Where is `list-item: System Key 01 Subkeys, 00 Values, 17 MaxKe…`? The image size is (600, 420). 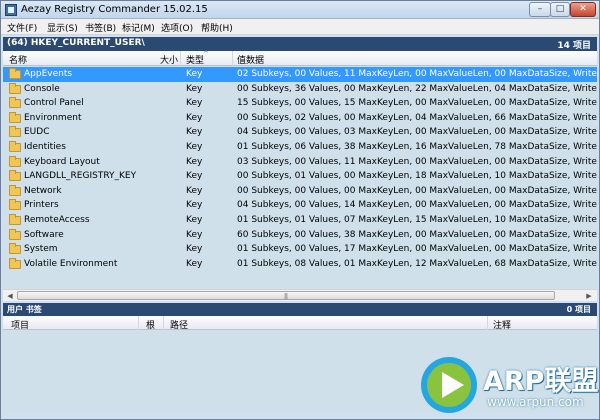 list-item: System Key 01 Subkeys, 00 Values, 17 MaxKe… is located at coordinates (300, 249).